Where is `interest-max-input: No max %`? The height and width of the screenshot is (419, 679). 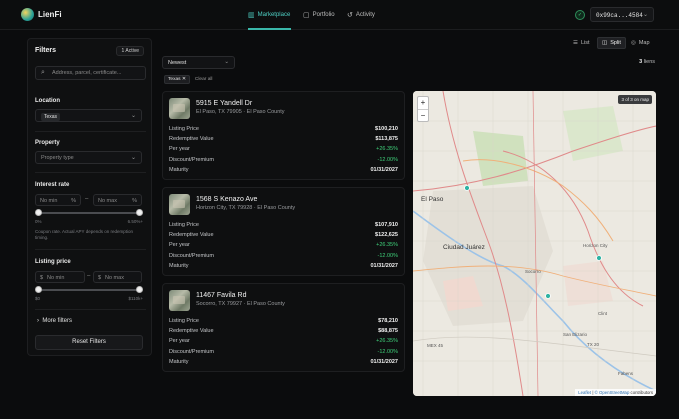
interest-max-input: No max % is located at coordinates (117, 200).